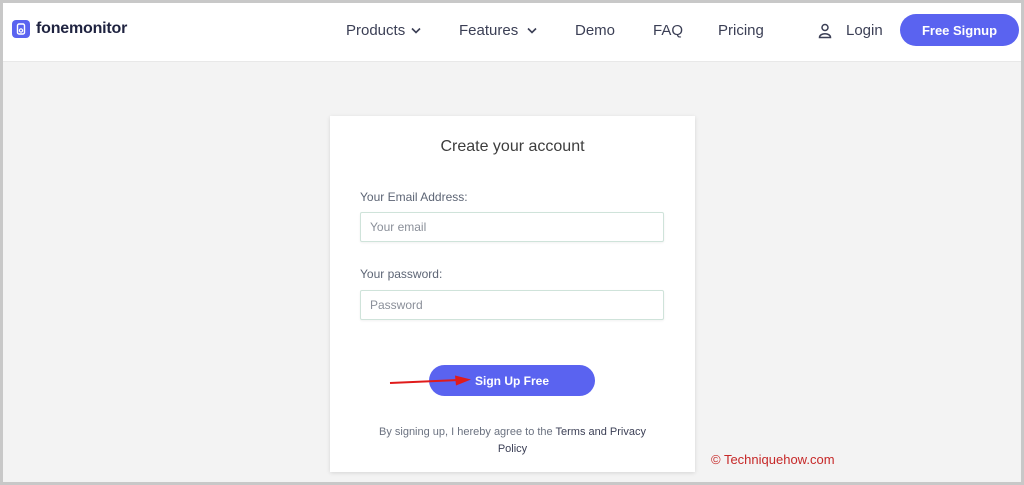 The width and height of the screenshot is (1024, 485). What do you see at coordinates (512, 449) in the screenshot?
I see `privacy-policy-link: Policy` at bounding box center [512, 449].